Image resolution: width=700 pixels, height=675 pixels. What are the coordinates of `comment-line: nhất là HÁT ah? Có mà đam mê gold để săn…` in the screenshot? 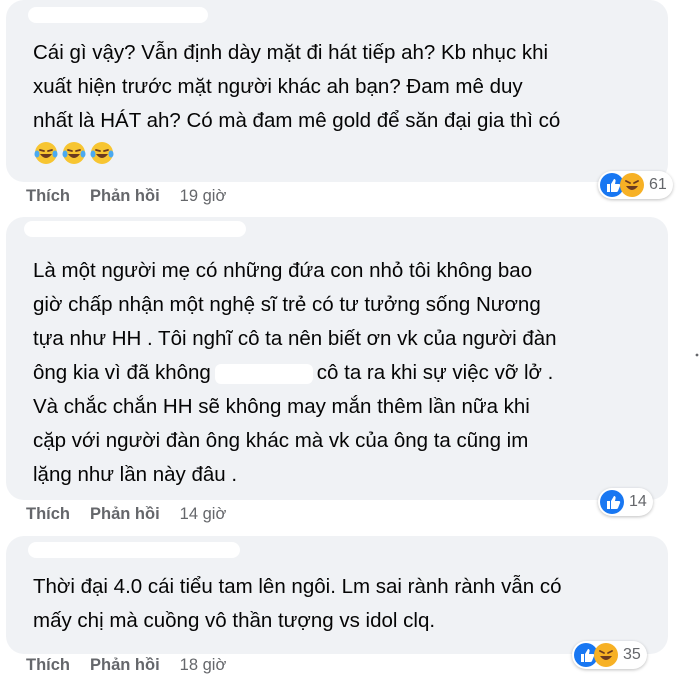 It's located at (297, 120).